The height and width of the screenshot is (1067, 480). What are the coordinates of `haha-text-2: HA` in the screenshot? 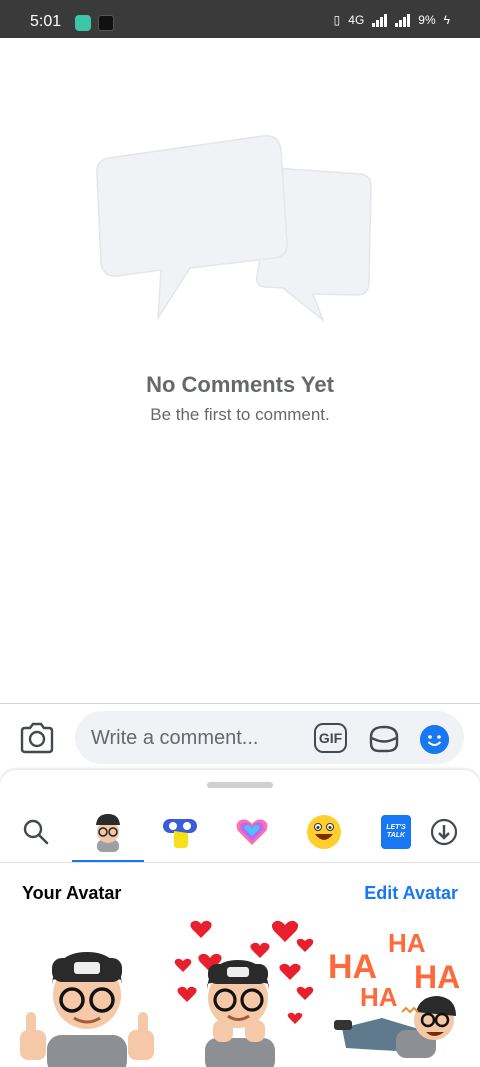 It's located at (407, 943).